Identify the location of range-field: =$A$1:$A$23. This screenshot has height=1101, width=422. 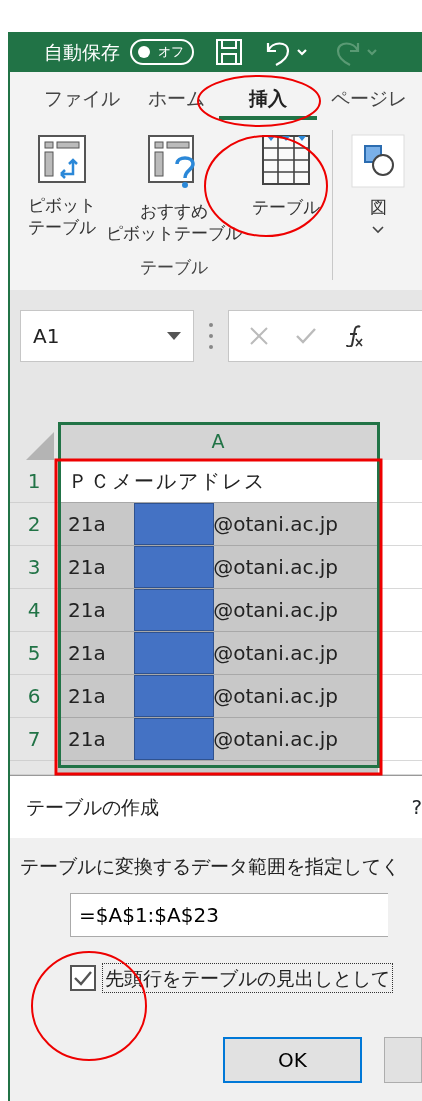
(229, 914).